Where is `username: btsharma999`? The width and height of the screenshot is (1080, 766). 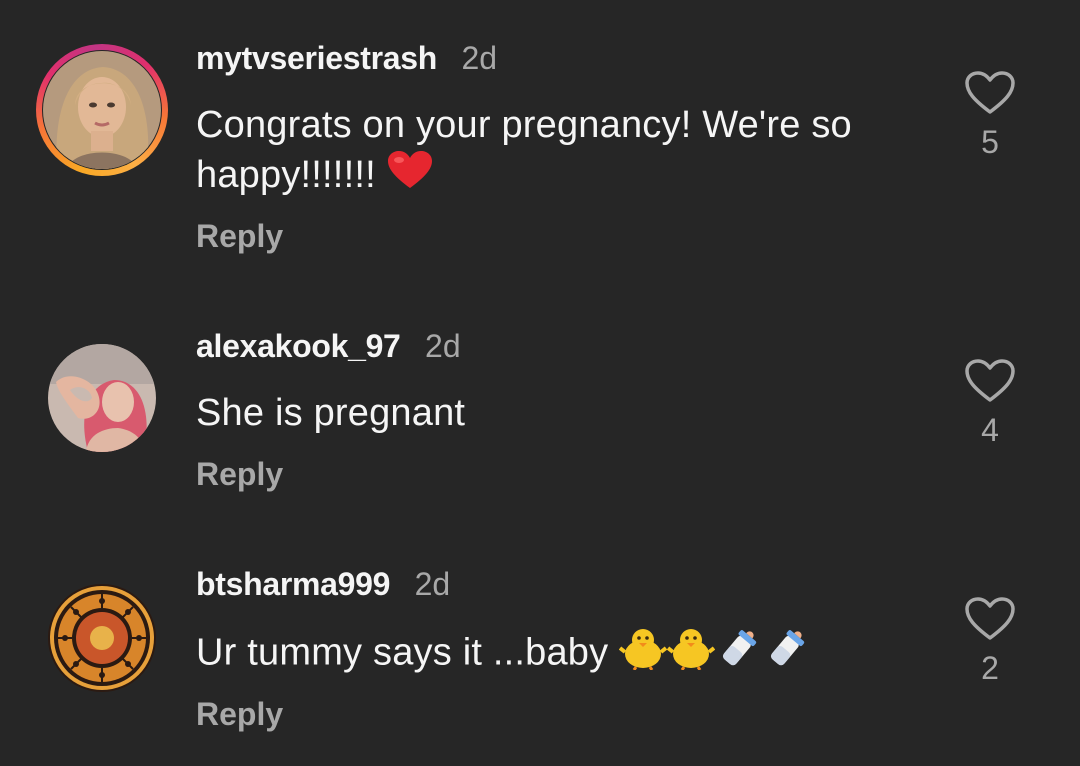
username: btsharma999 is located at coordinates (293, 584).